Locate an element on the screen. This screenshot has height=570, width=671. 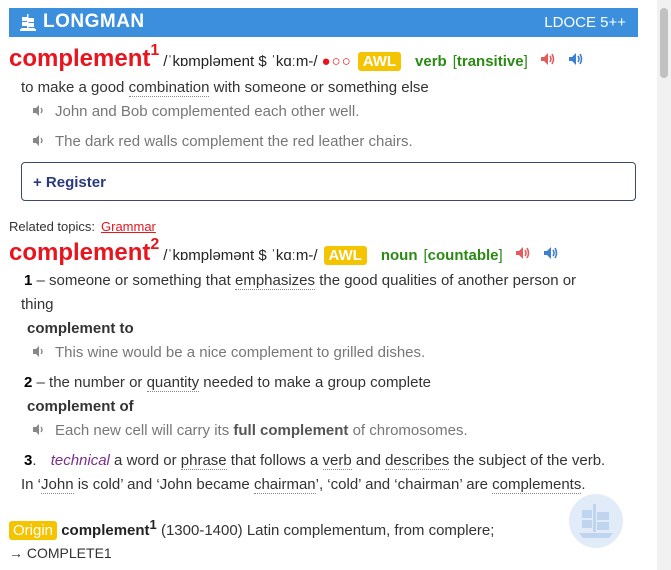
collocation: complement to is located at coordinates (80, 328).